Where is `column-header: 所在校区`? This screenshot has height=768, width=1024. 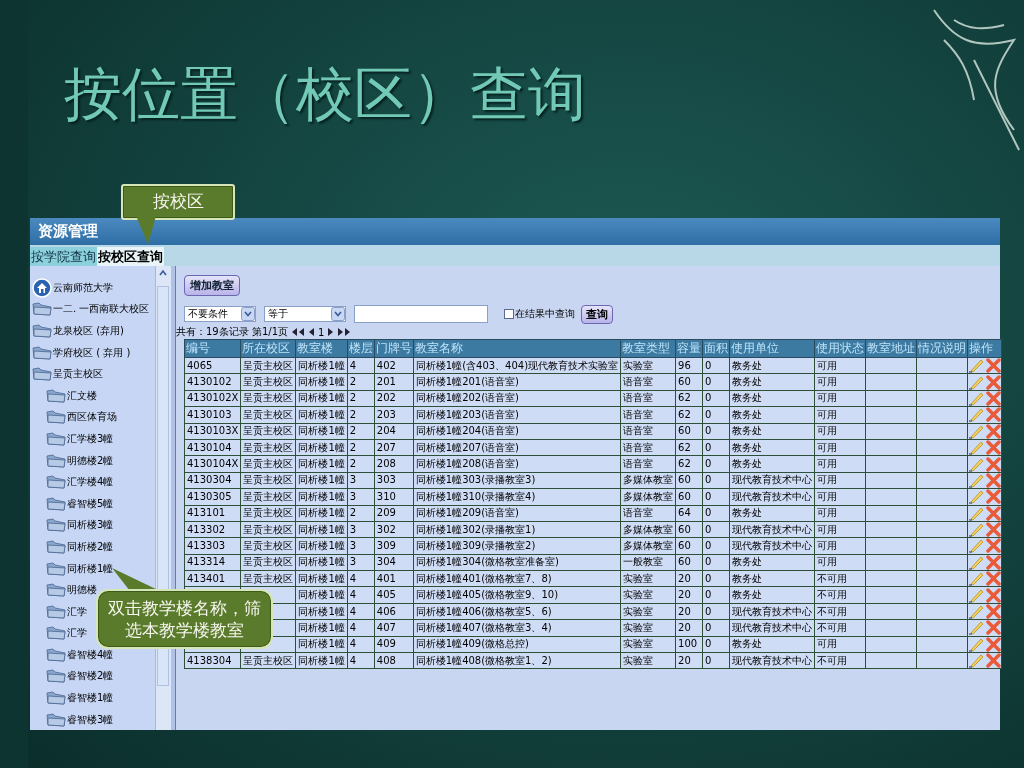 column-header: 所在校区 is located at coordinates (268, 348).